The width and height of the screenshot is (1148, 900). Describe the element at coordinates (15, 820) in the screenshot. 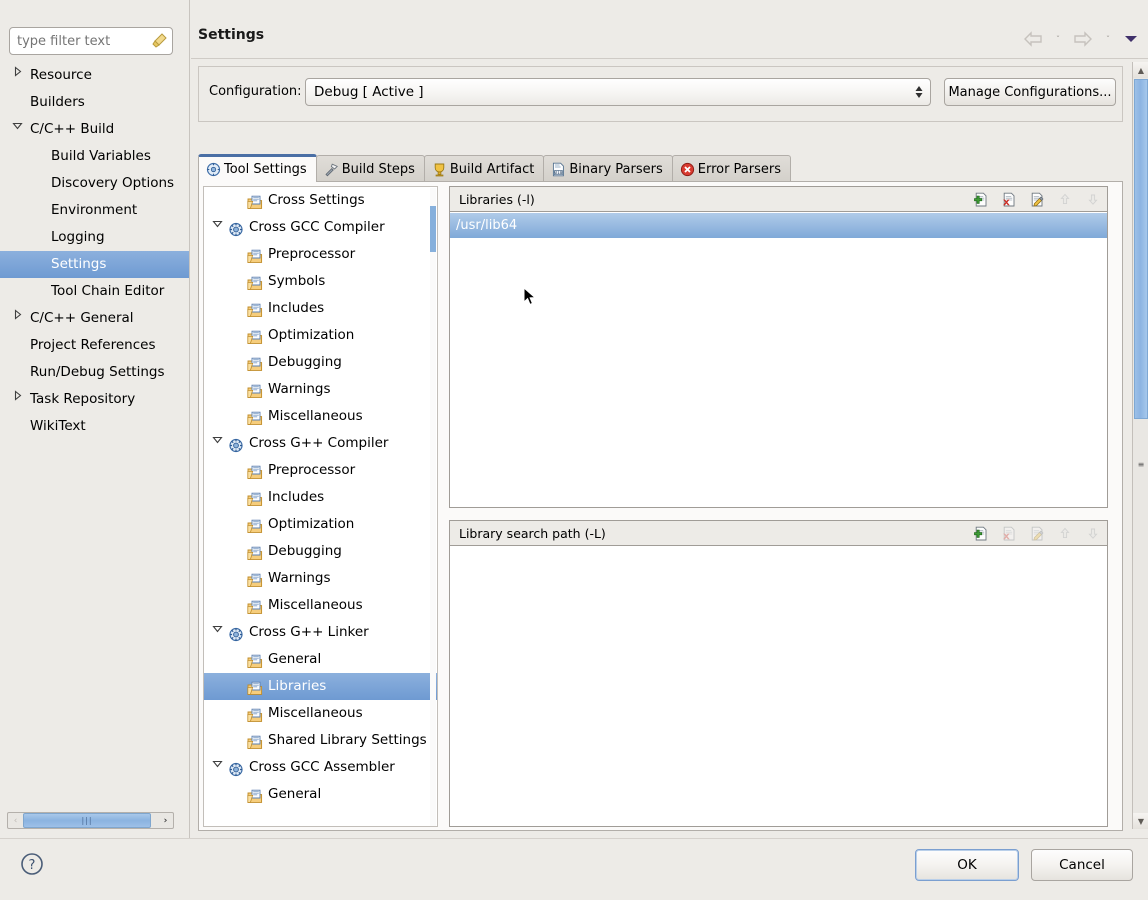

I see `hscroll-left-arrow: ‹` at that location.